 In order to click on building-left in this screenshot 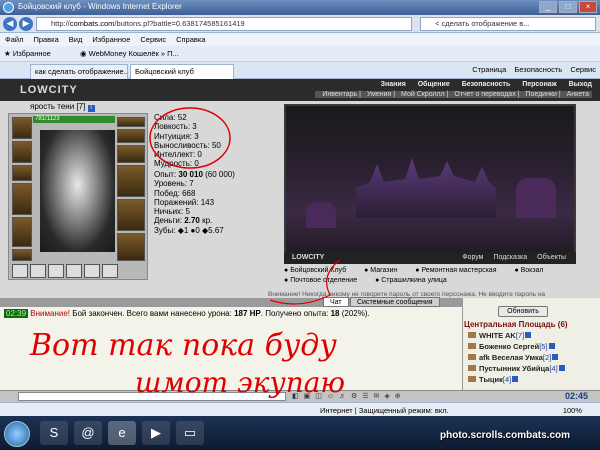, I will do `click(321, 215)`.